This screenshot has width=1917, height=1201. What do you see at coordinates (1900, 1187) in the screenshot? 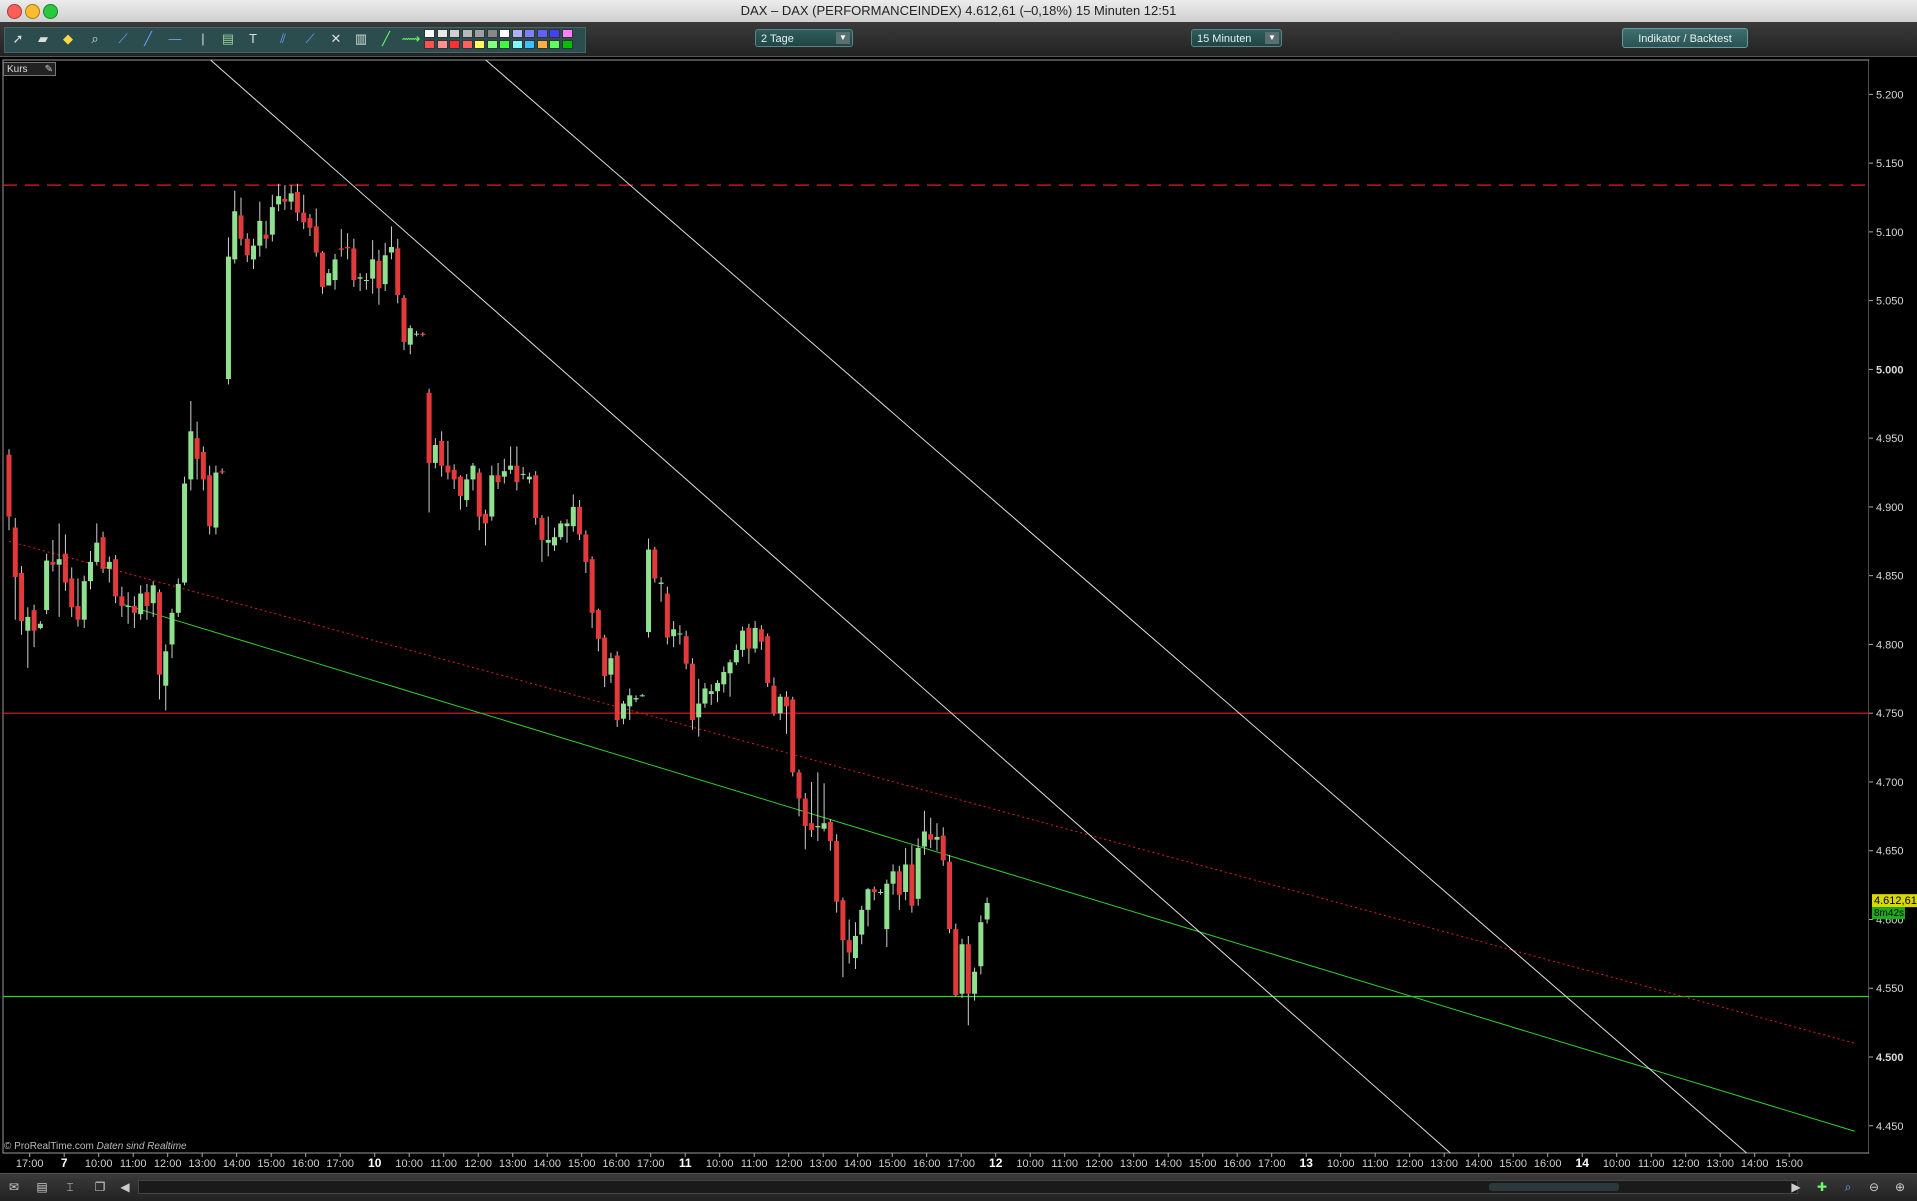
I see `zoom-in-icon: ⊕` at bounding box center [1900, 1187].